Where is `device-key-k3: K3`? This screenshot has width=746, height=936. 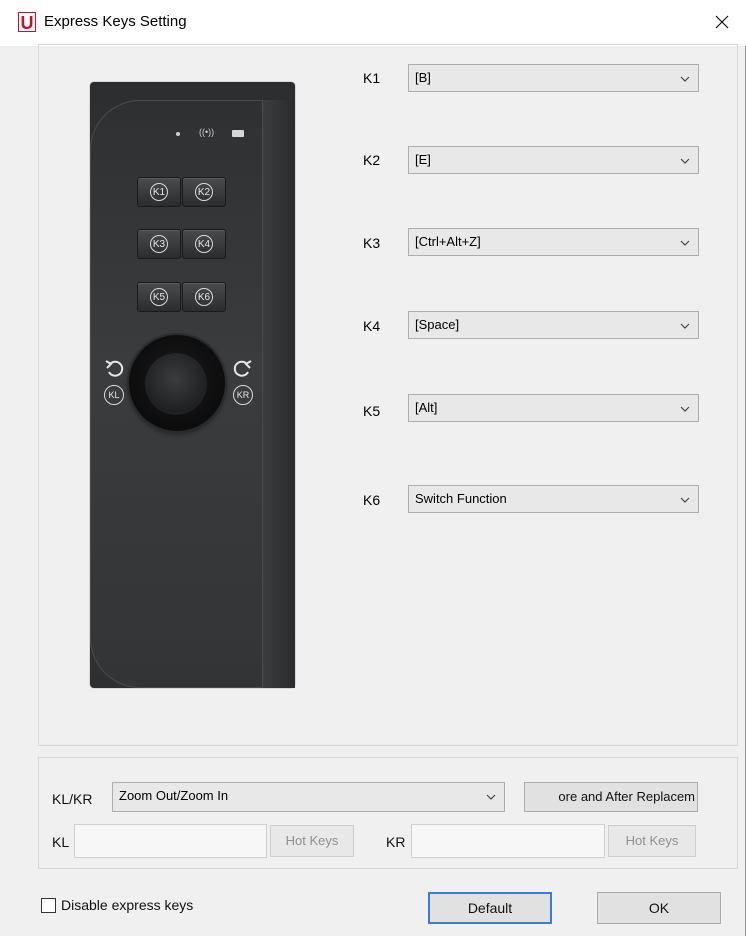
device-key-k3: K3 is located at coordinates (159, 244).